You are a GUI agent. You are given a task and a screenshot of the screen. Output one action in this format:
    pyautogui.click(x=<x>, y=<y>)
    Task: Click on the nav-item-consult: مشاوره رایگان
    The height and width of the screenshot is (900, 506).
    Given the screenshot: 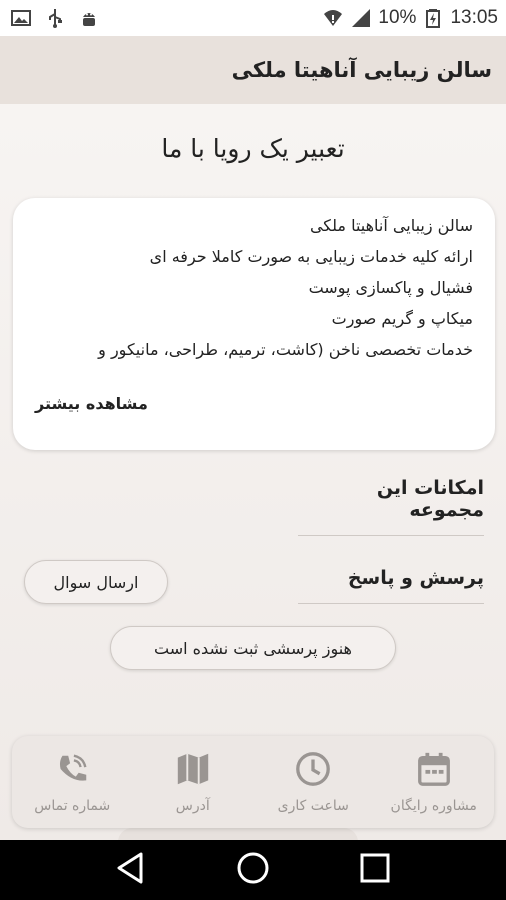 What is the action you would take?
    pyautogui.click(x=434, y=782)
    